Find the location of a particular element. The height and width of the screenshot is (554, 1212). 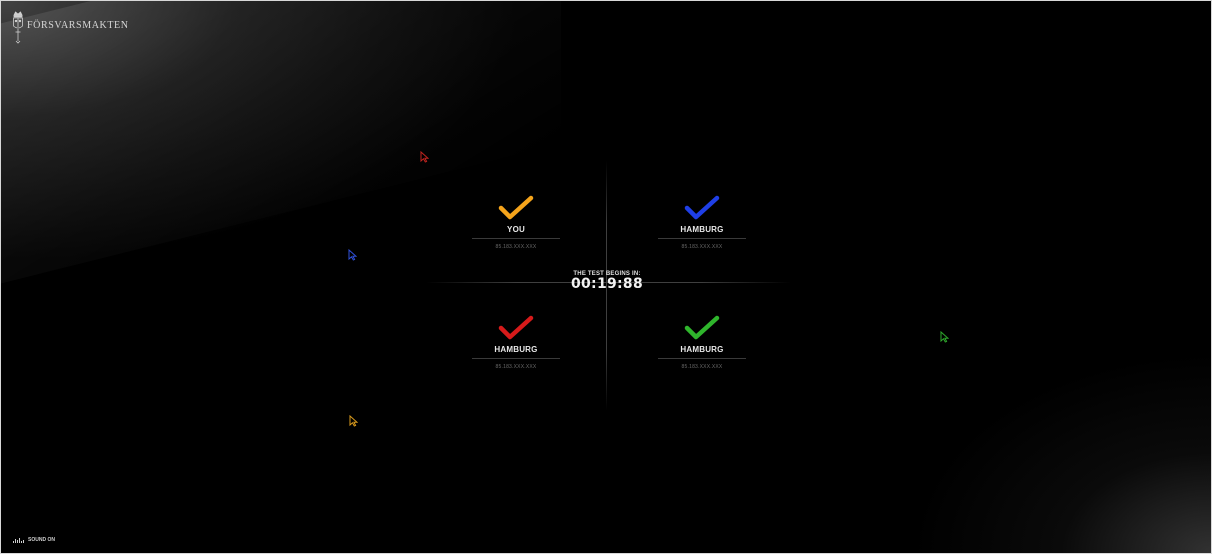

sound-label: SOUND ON is located at coordinates (41, 540).